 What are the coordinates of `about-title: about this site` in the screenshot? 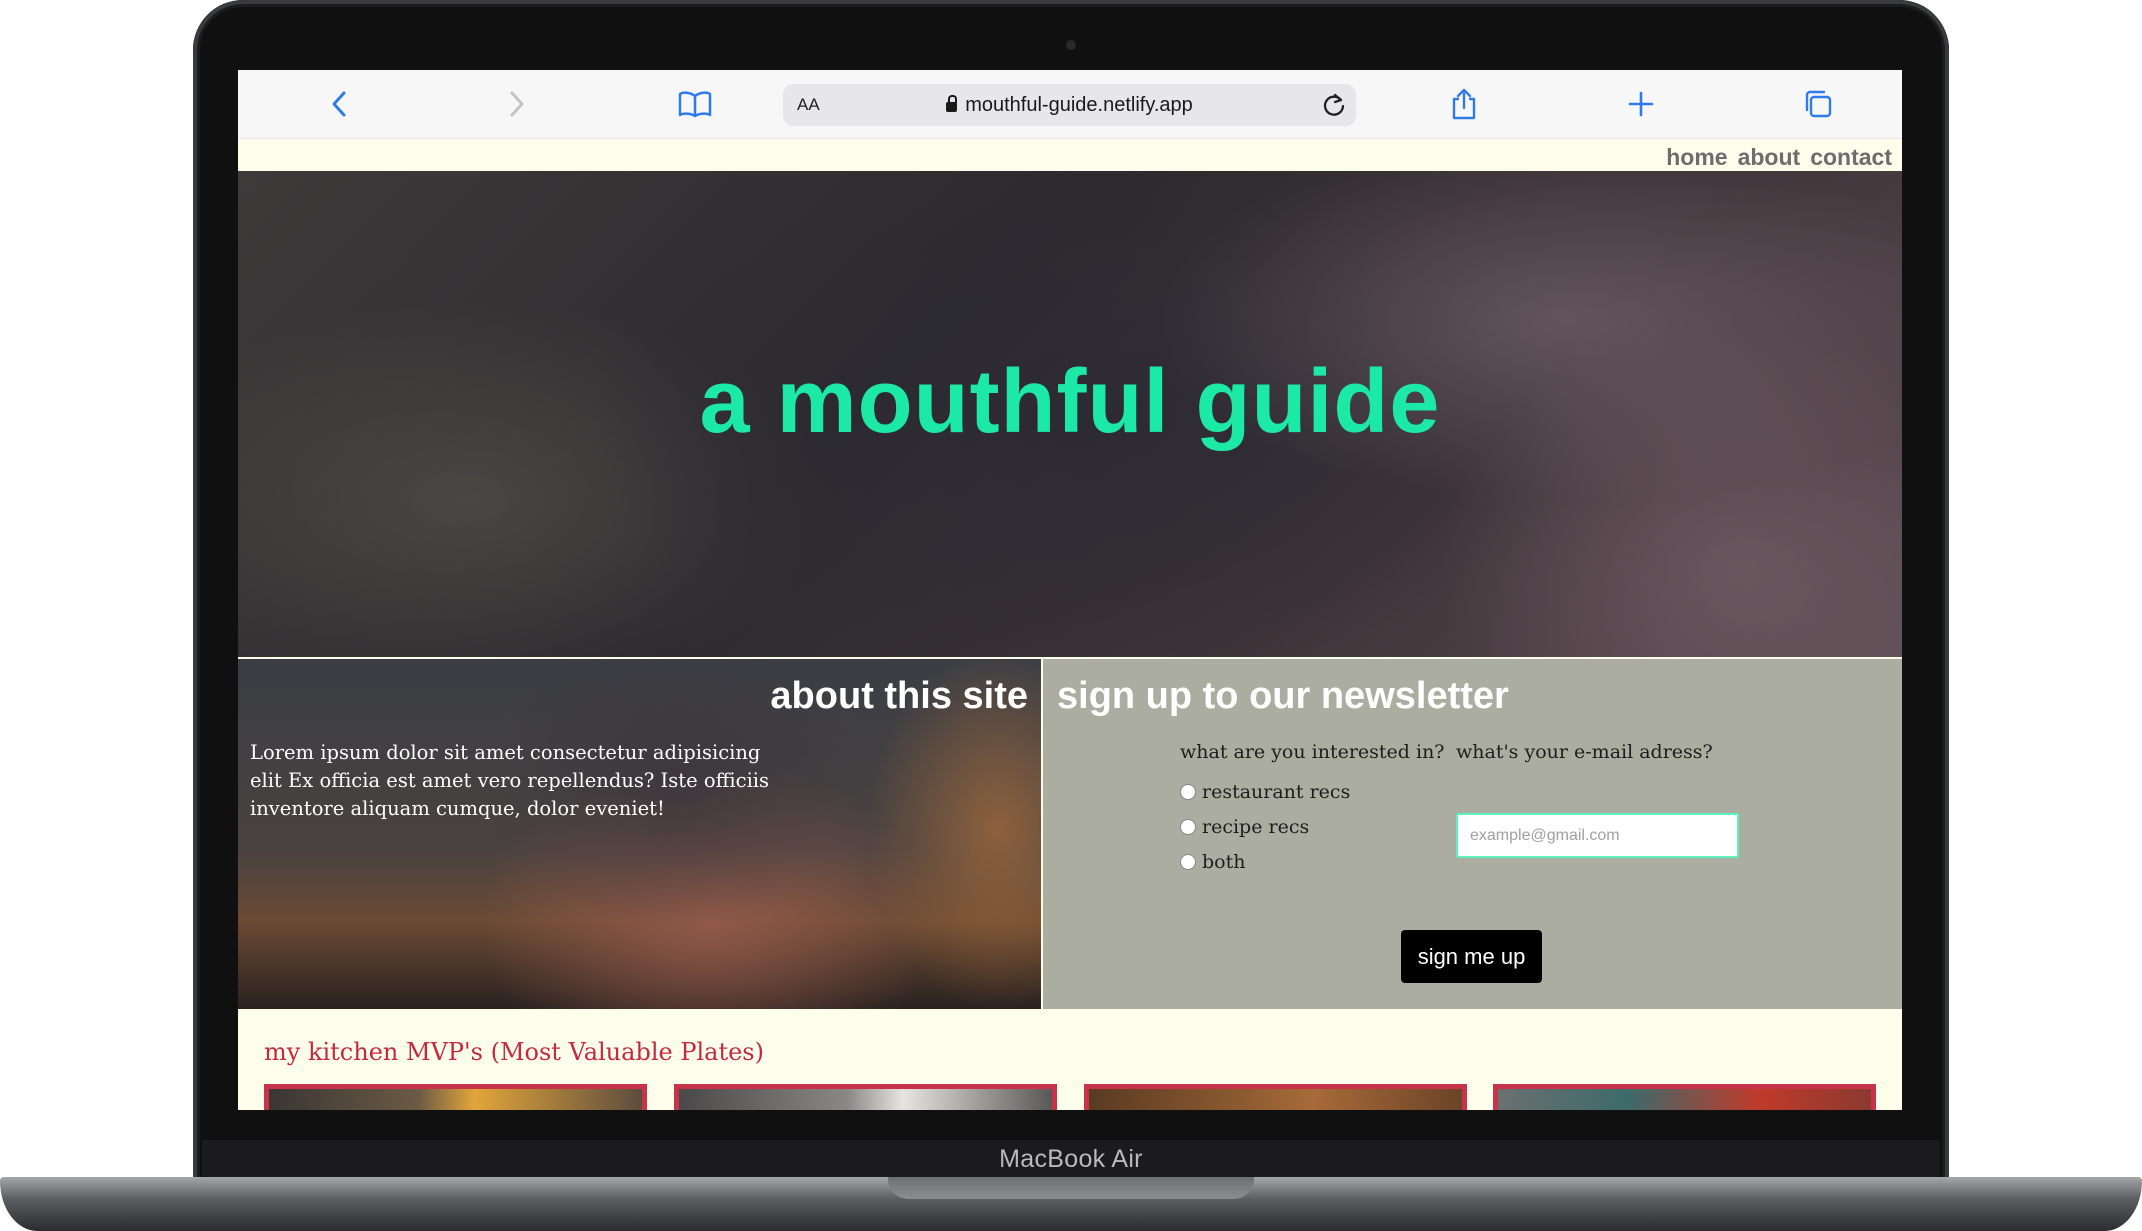 It's located at (899, 696).